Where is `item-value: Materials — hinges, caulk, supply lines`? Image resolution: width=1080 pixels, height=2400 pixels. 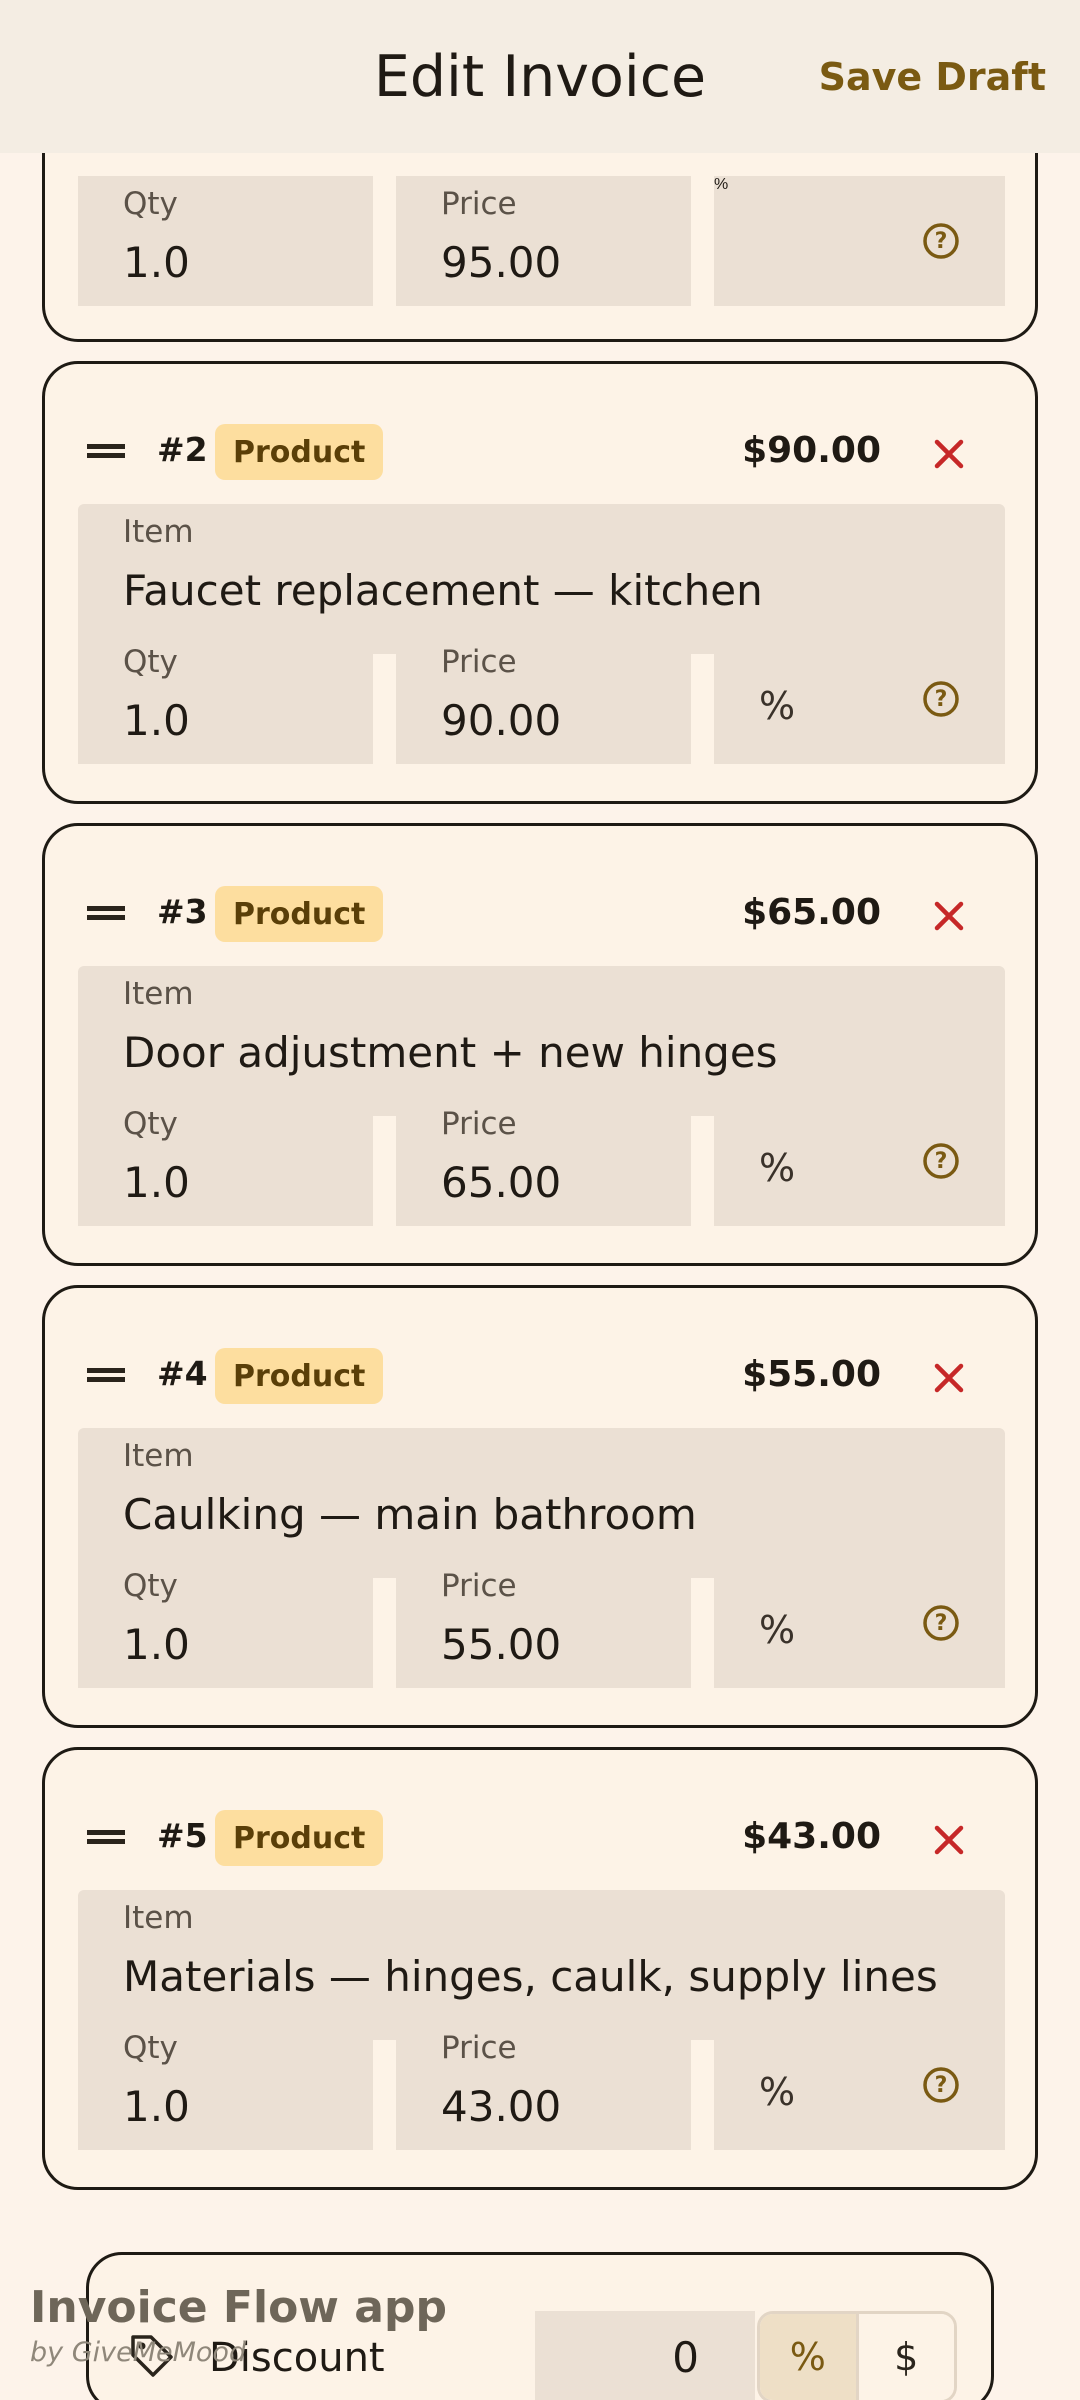
item-value: Materials — hinges, caulk, supply lines is located at coordinates (530, 1976).